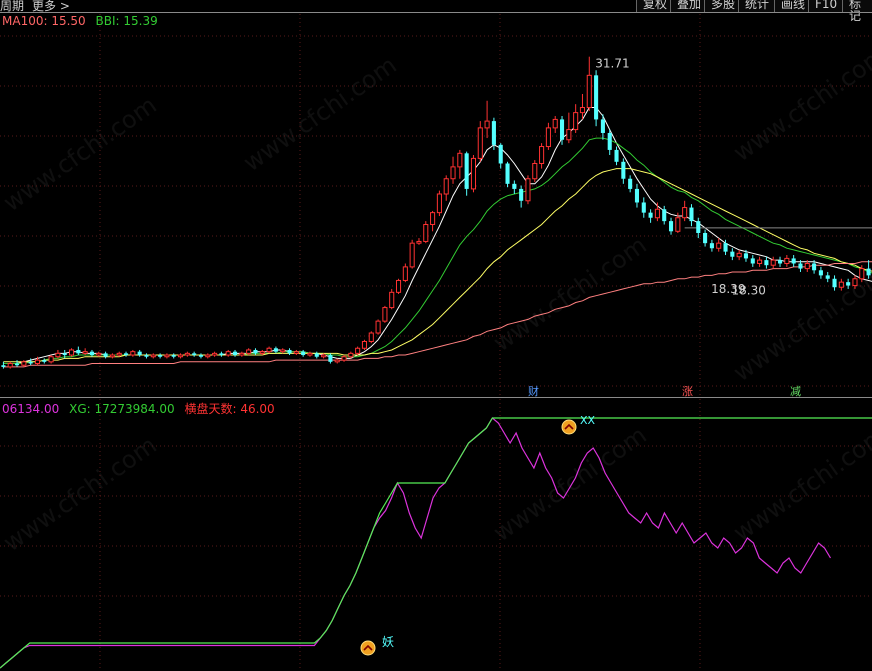 The width and height of the screenshot is (872, 671). I want to click on signal-yao: 妖, so click(388, 642).